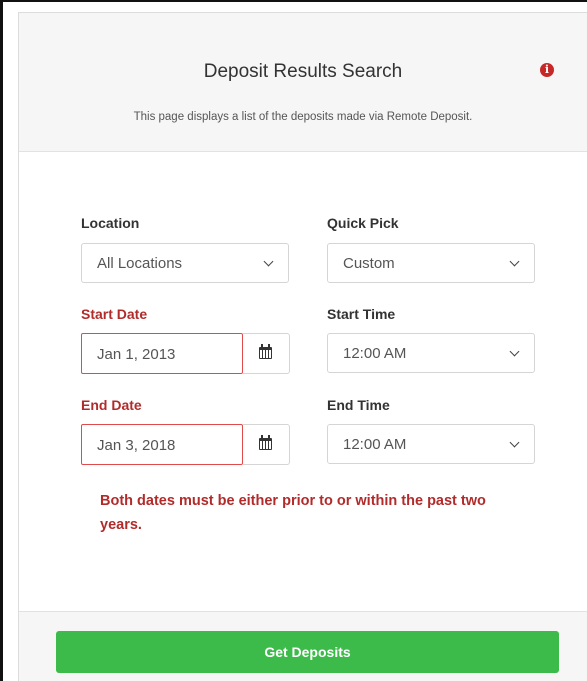  I want to click on start-date-calendar-button, so click(266, 353).